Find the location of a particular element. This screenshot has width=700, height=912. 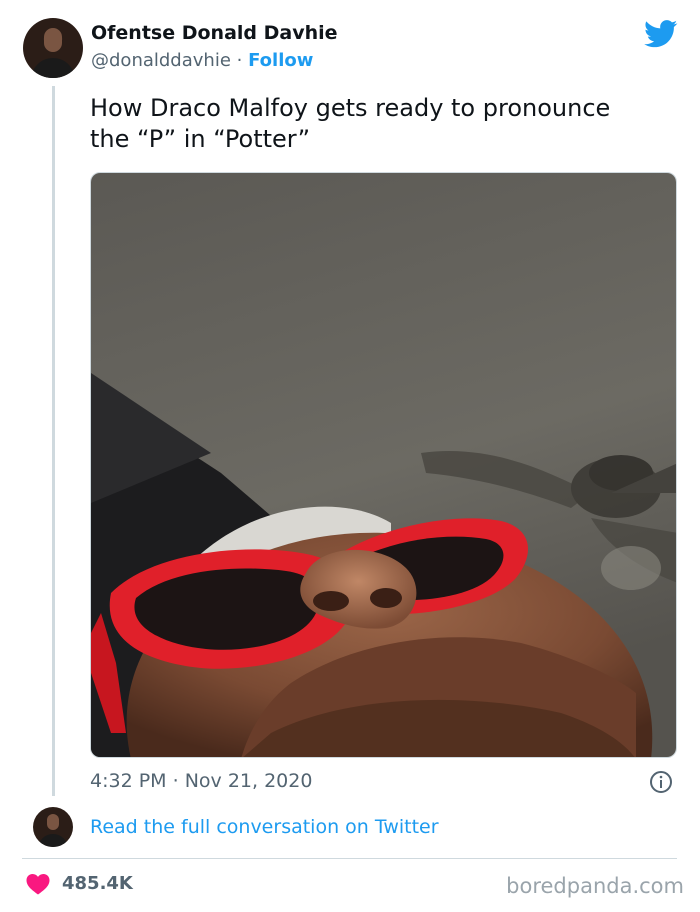

source-watermark: boredpanda.com is located at coordinates (595, 886).